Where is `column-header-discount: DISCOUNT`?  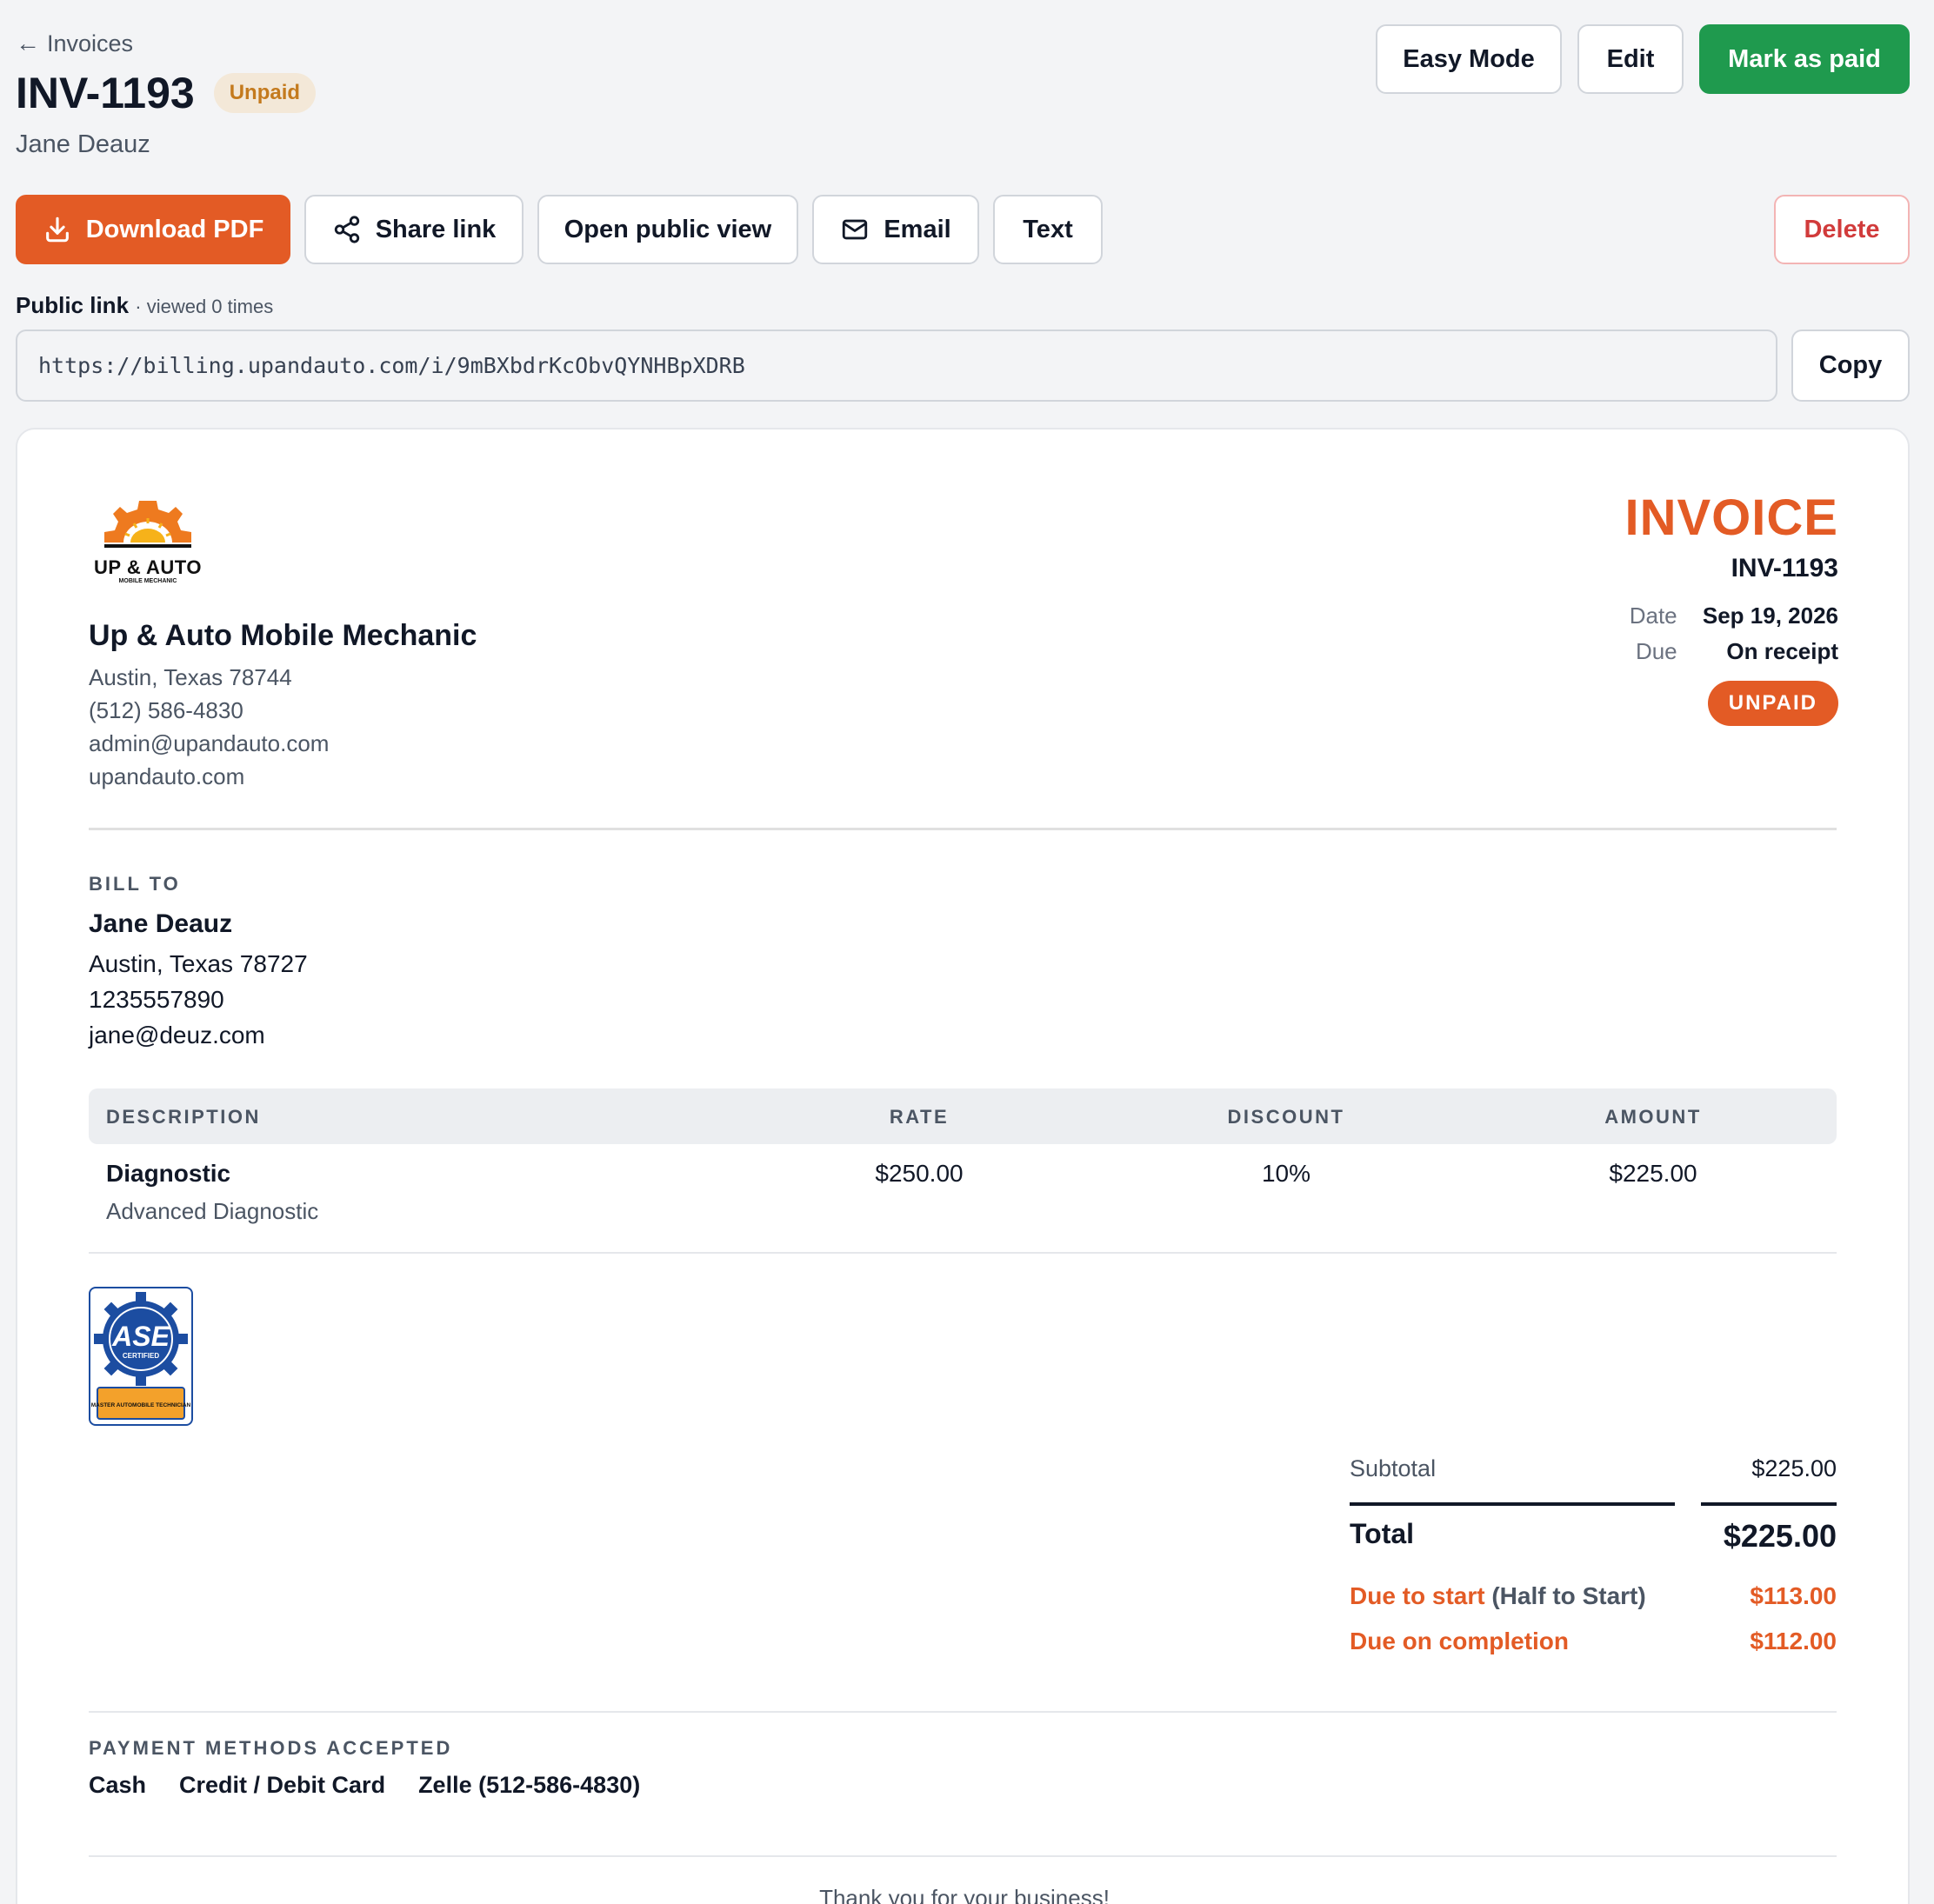 column-header-discount: DISCOUNT is located at coordinates (1286, 1117).